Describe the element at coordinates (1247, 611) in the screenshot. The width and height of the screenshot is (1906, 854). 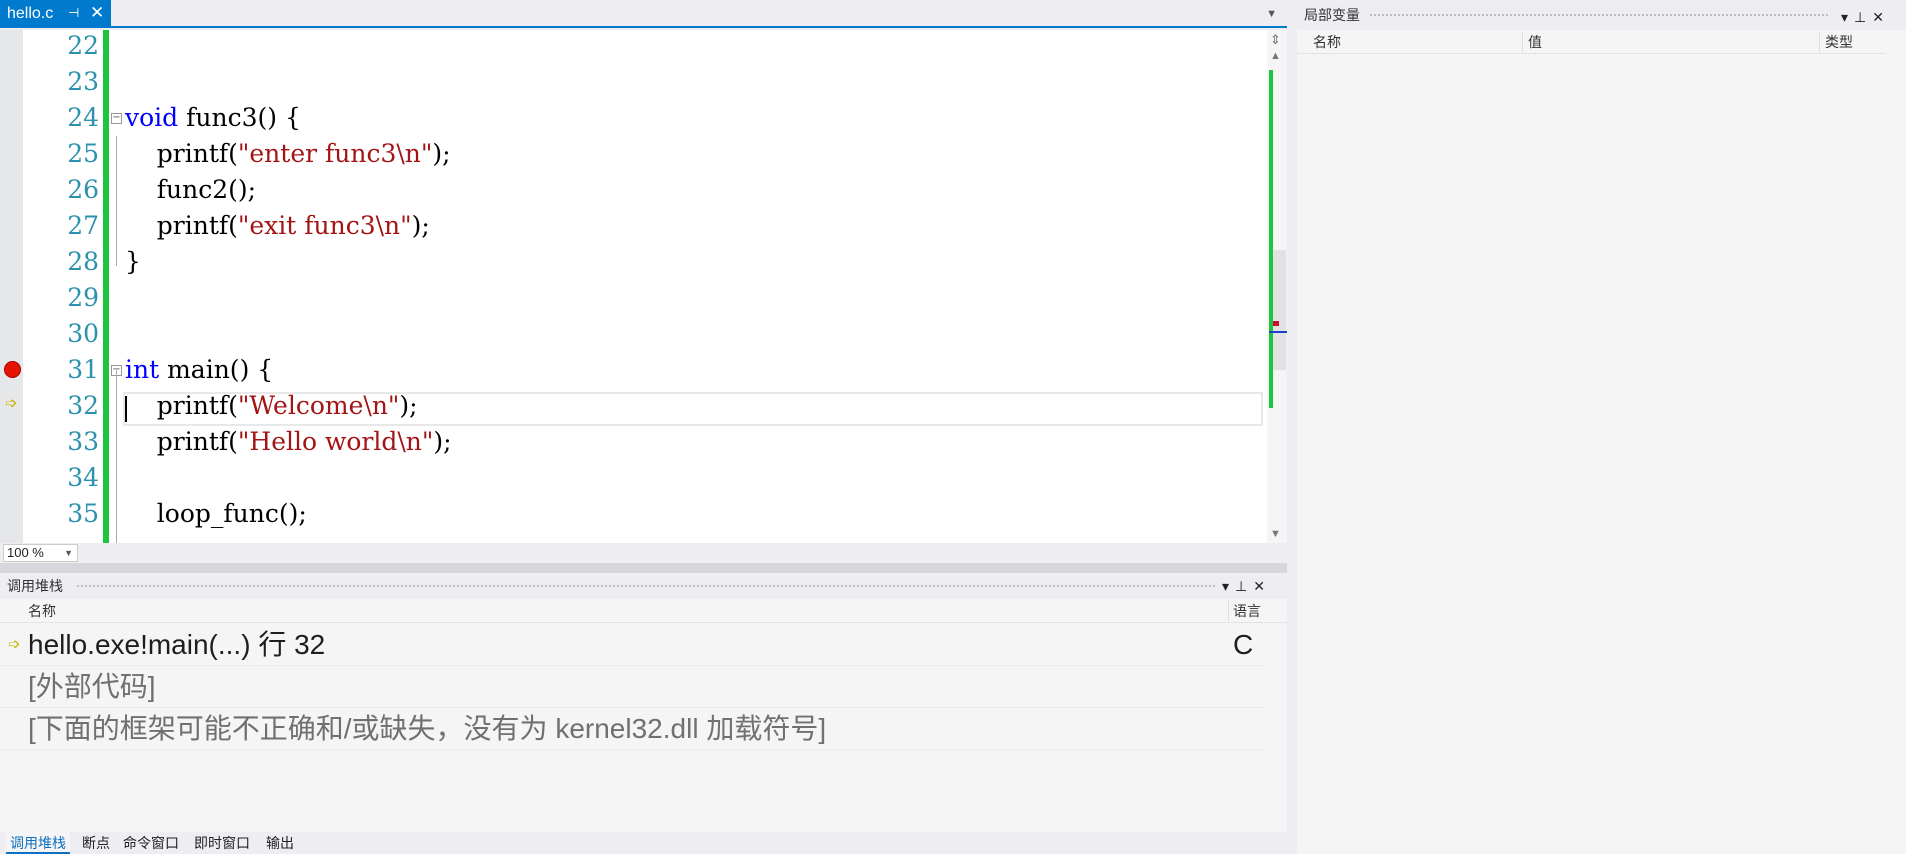
I see `column-header-language: 语言` at that location.